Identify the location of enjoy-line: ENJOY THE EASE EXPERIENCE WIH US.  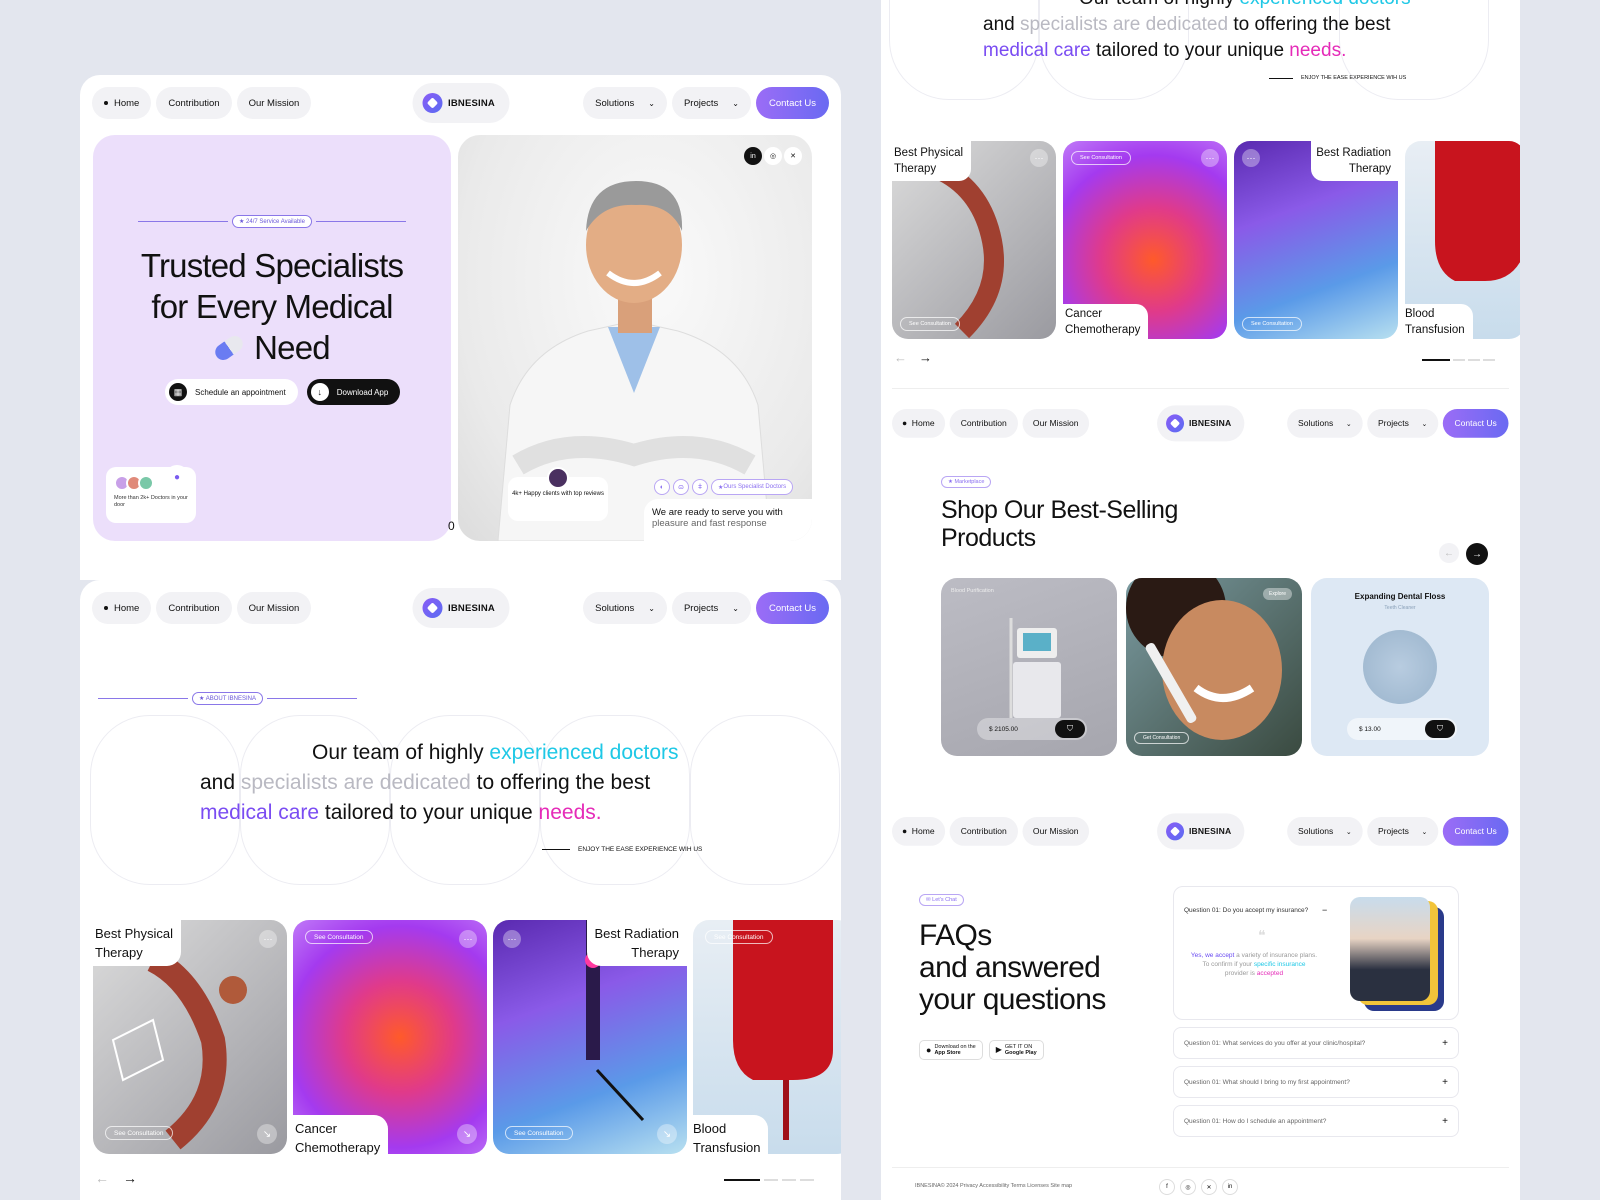
(622, 849).